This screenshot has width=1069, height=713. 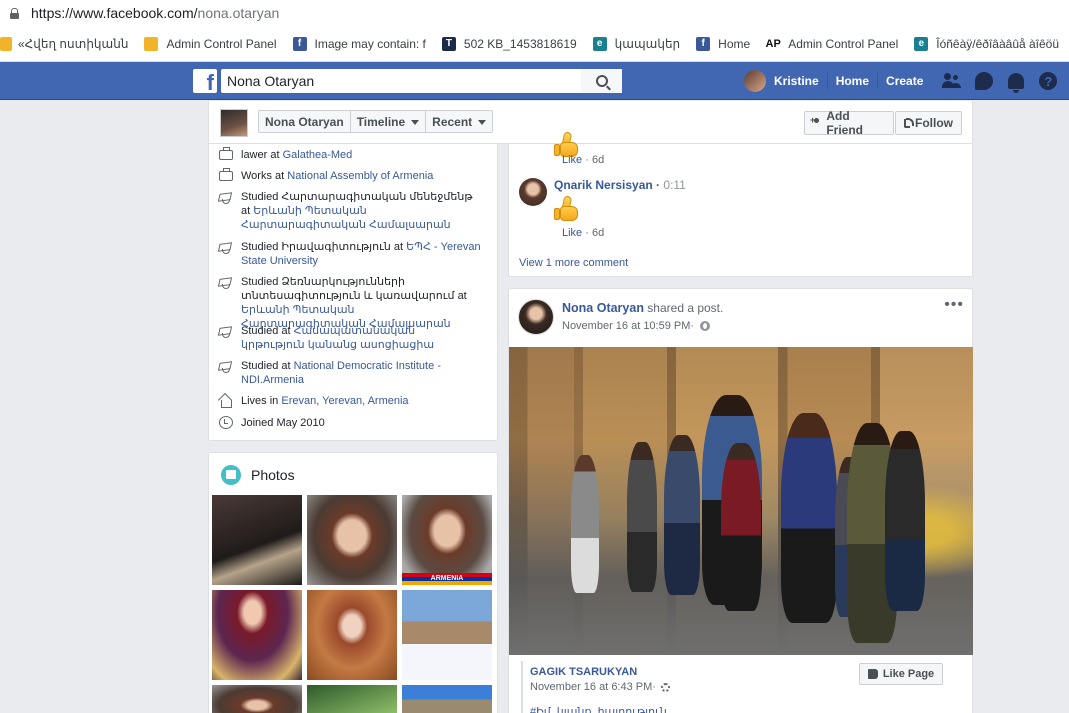 I want to click on bookmark-label: Îóñêàÿ/êðîâàâûå àîêöü, so click(x=998, y=43).